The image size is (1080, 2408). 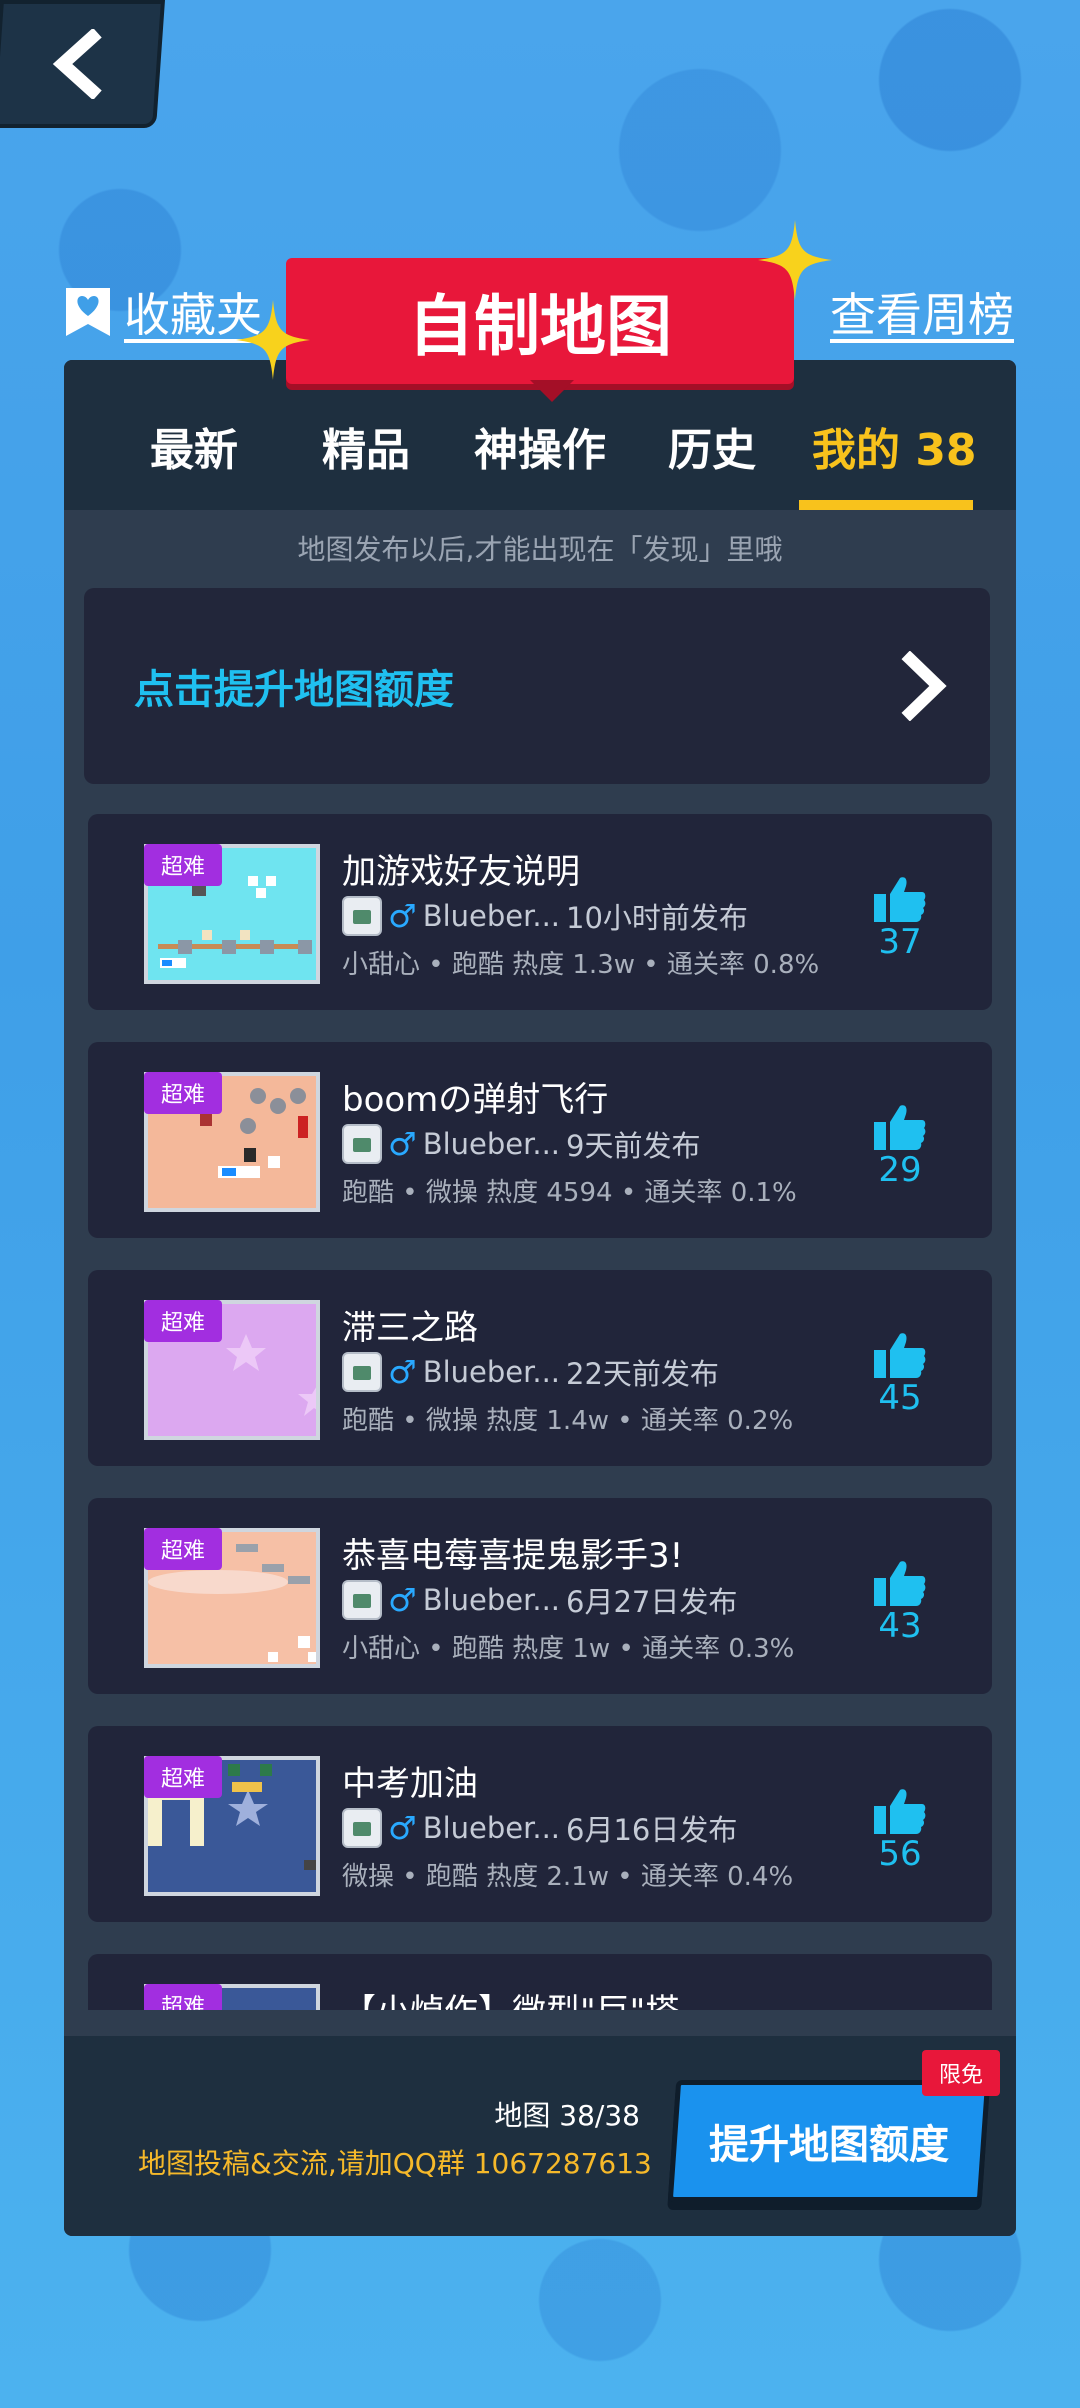 What do you see at coordinates (642, 1374) in the screenshot?
I see `publish-time: 22天前发布` at bounding box center [642, 1374].